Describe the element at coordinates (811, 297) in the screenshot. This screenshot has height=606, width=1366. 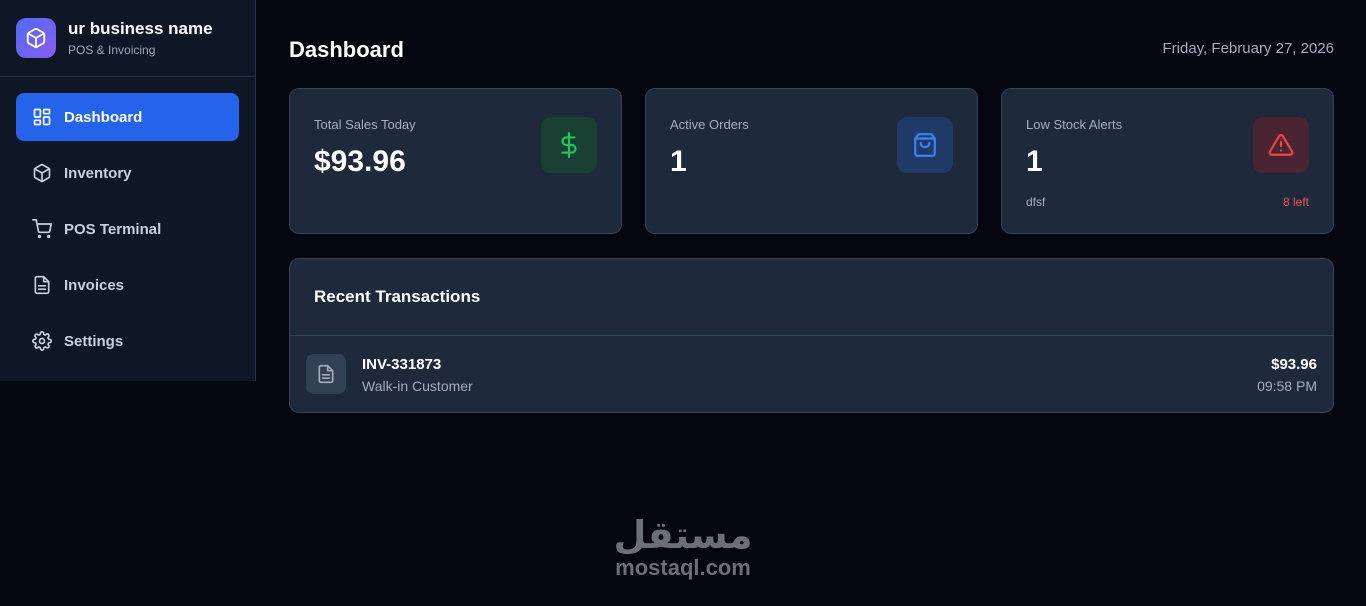
I see `section-title: Recent Transactions` at that location.